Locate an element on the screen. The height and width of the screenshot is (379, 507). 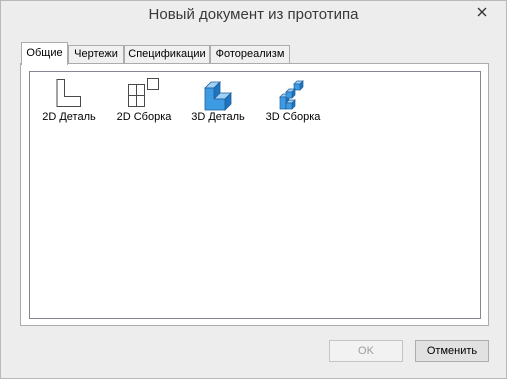
title-bar: Новый документ из прототипа is located at coordinates (253, 16).